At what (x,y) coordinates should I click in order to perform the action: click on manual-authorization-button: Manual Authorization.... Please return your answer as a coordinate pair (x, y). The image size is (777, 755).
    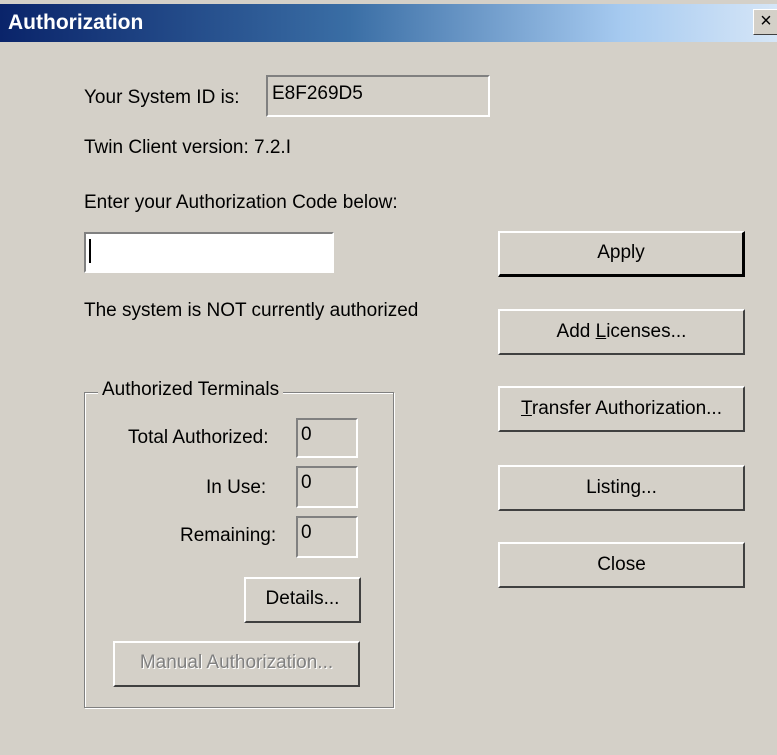
    Looking at the image, I should click on (236, 664).